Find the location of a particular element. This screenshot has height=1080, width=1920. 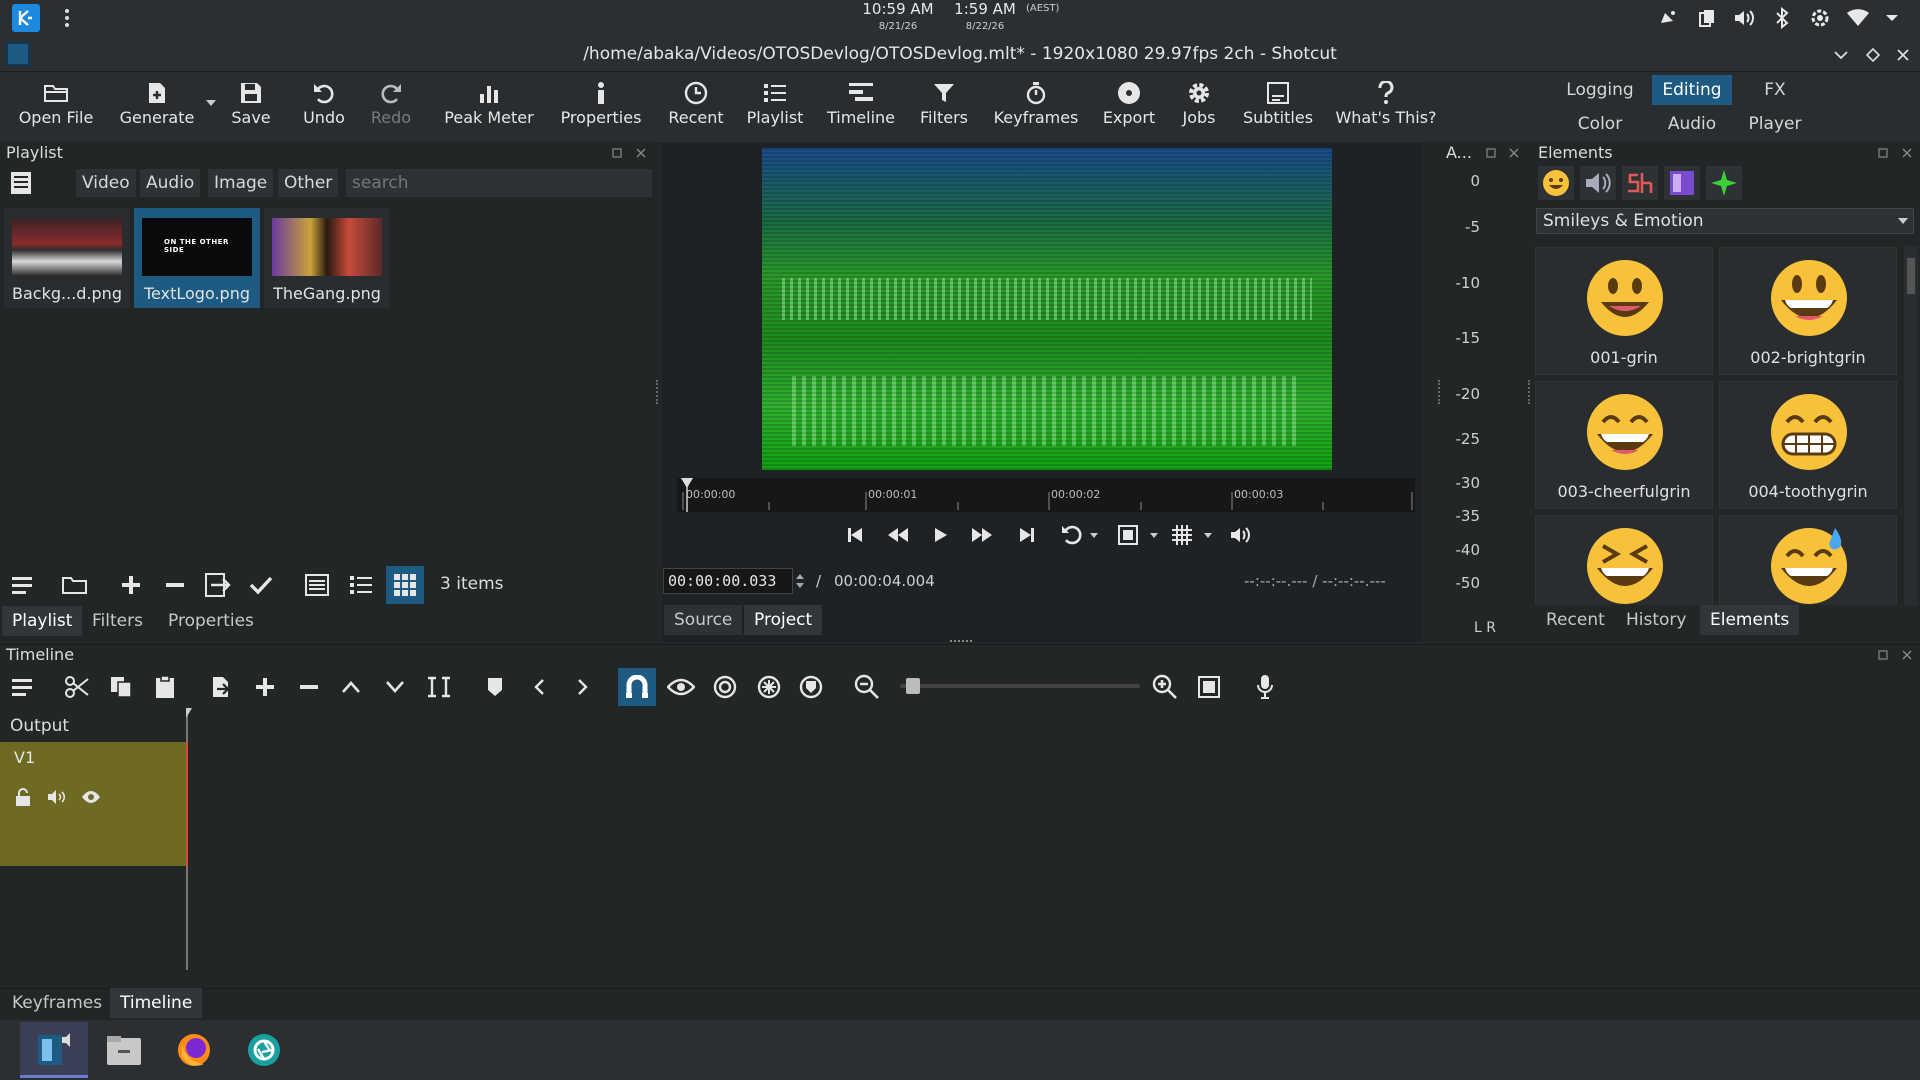

shotcut-category-icon is located at coordinates (1640, 183).